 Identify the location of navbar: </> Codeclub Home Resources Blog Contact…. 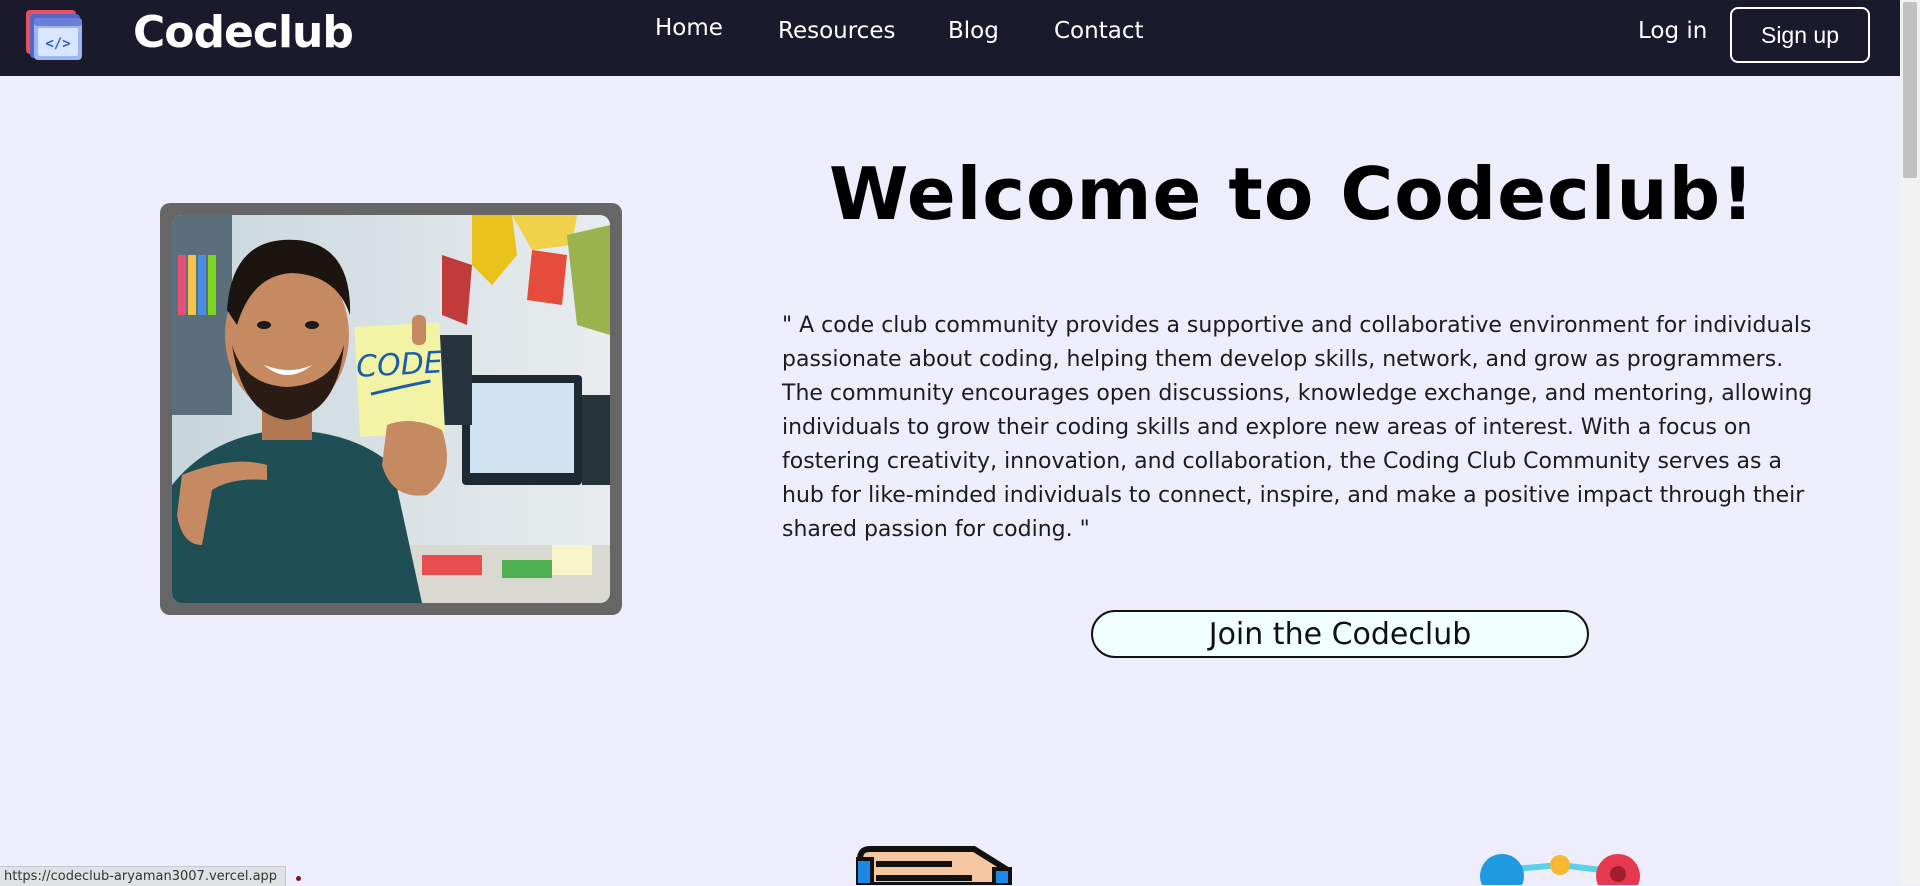
(950, 38).